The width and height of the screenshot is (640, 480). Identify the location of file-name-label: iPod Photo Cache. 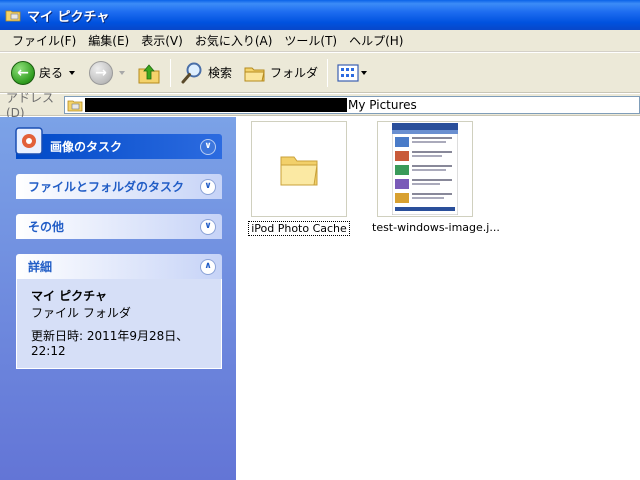
(299, 228).